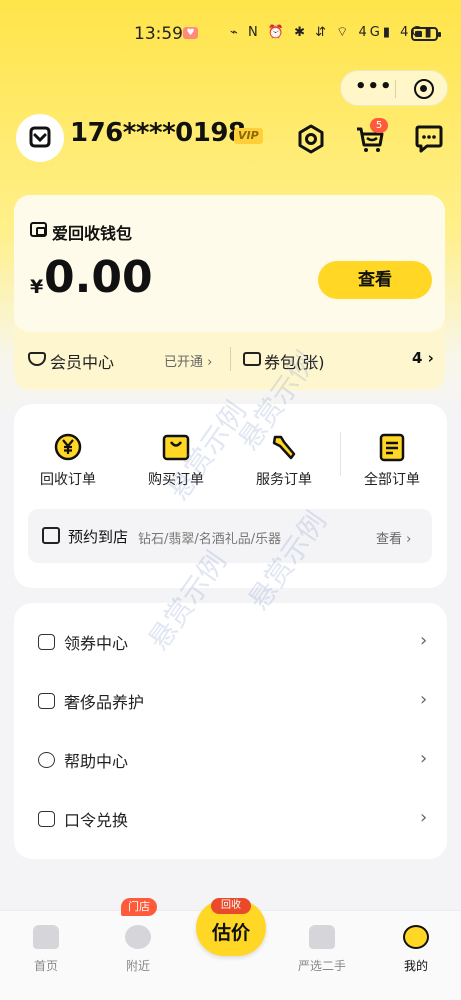 The width and height of the screenshot is (461, 1000). I want to click on order-label: 服务订单, so click(284, 480).